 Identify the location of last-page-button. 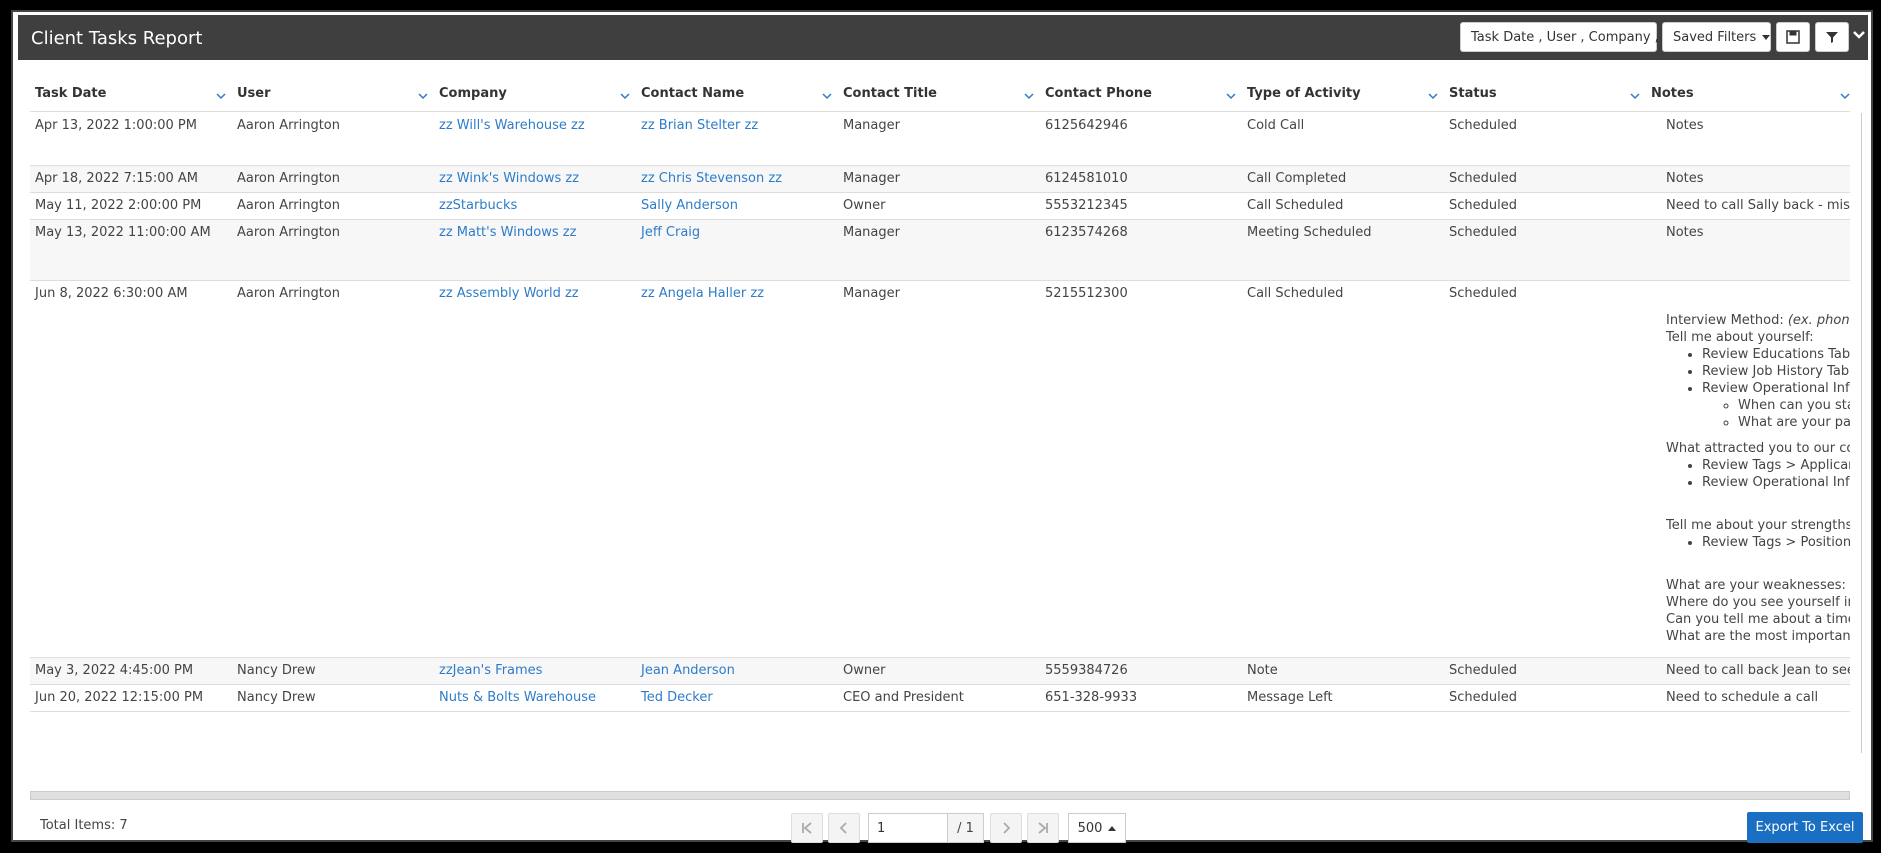
(1043, 828).